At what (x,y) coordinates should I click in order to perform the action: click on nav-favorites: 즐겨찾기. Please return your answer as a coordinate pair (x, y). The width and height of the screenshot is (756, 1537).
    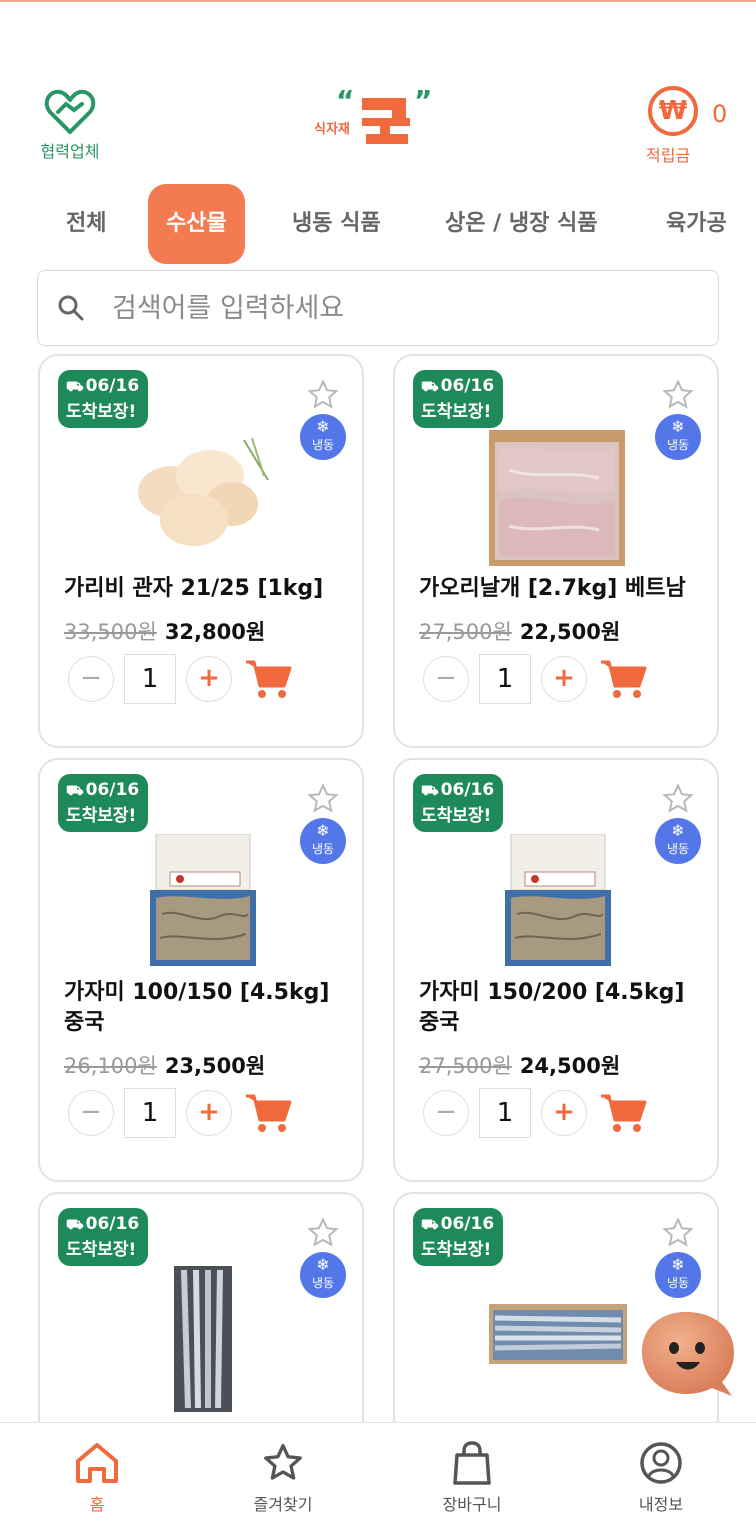
    Looking at the image, I should click on (283, 1478).